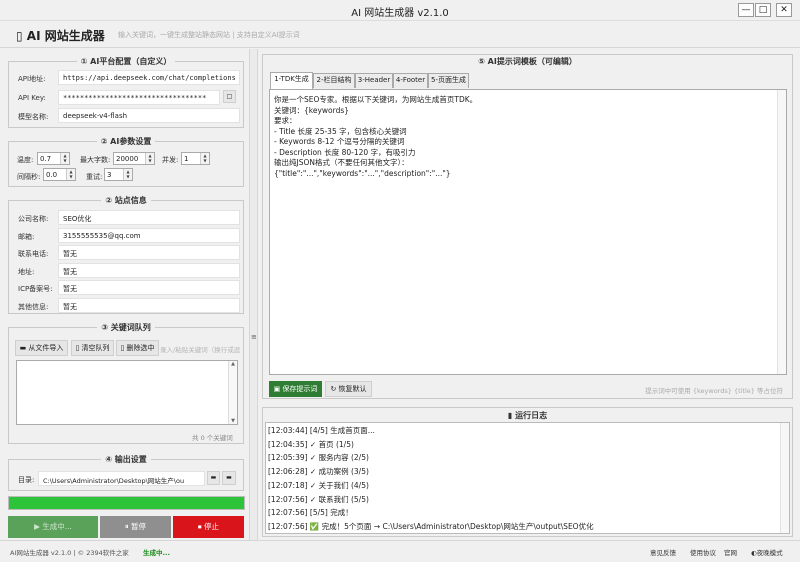 The height and width of the screenshot is (562, 800). What do you see at coordinates (334, 80) in the screenshot?
I see `prompt-tab: 2-栏目结构` at bounding box center [334, 80].